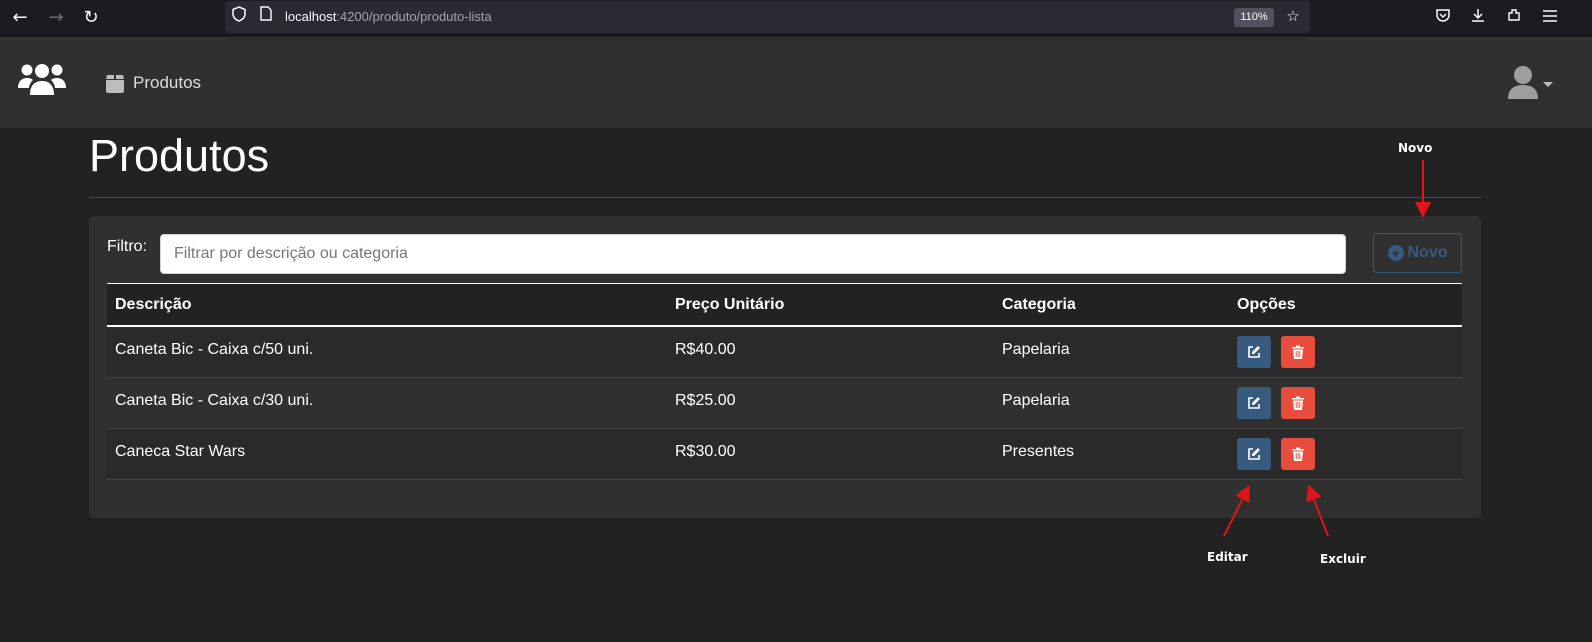 This screenshot has width=1592, height=642. Describe the element at coordinates (91, 18) in the screenshot. I see `reload-icon: ↻` at that location.